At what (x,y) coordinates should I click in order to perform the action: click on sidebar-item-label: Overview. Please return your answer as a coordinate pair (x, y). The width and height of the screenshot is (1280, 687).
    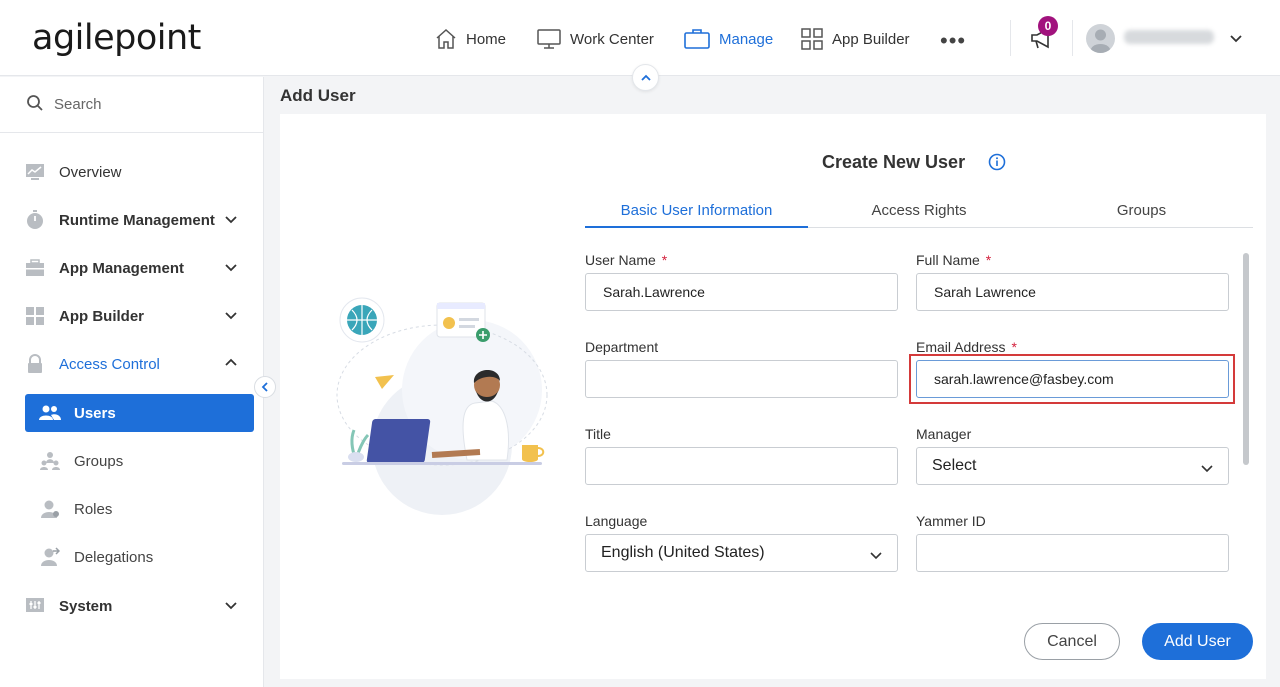
    Looking at the image, I should click on (90, 172).